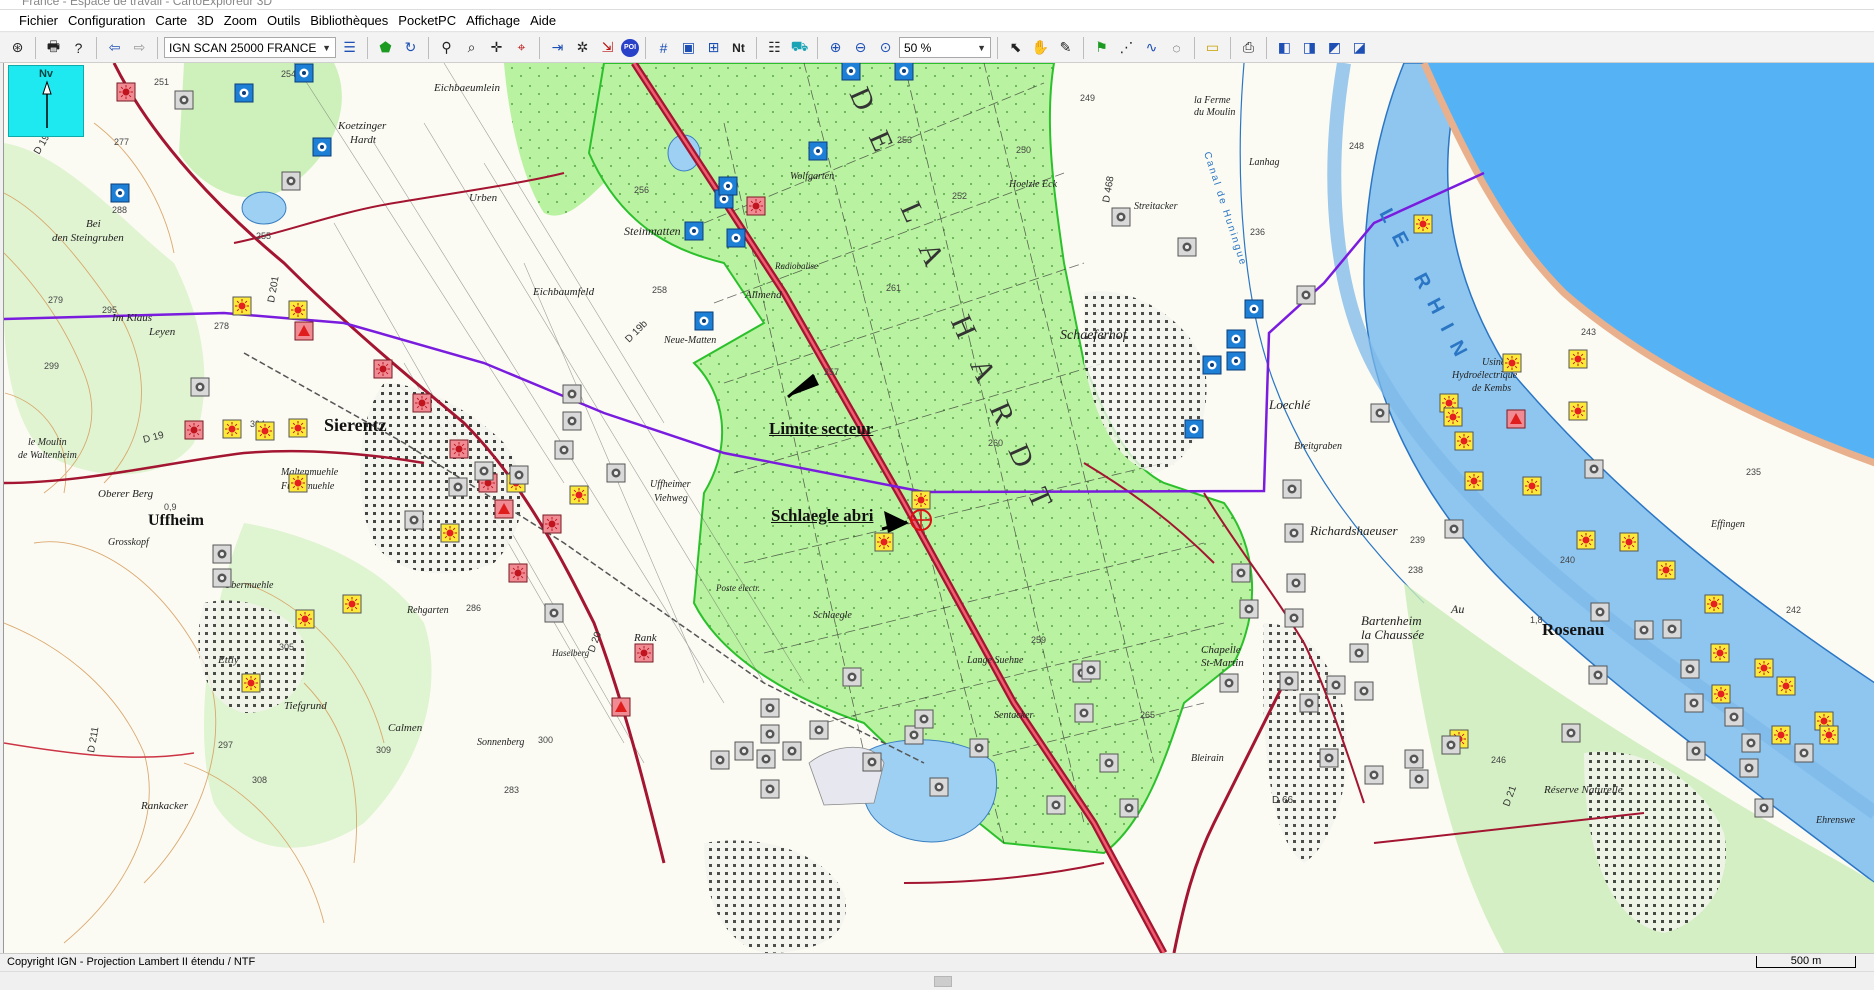 Image resolution: width=1874 pixels, height=990 pixels. What do you see at coordinates (738, 47) in the screenshot?
I see `nt-icon: Nt` at bounding box center [738, 47].